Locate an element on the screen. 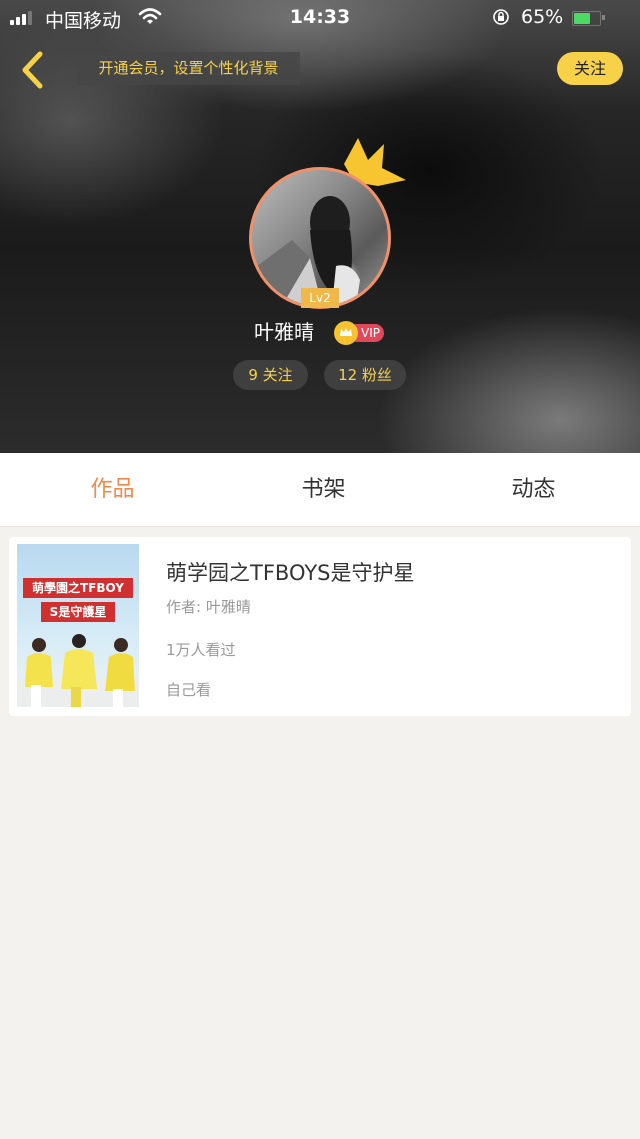 Image resolution: width=640 pixels, height=1139 pixels. followers-count-button: 12 粉丝 is located at coordinates (365, 375).